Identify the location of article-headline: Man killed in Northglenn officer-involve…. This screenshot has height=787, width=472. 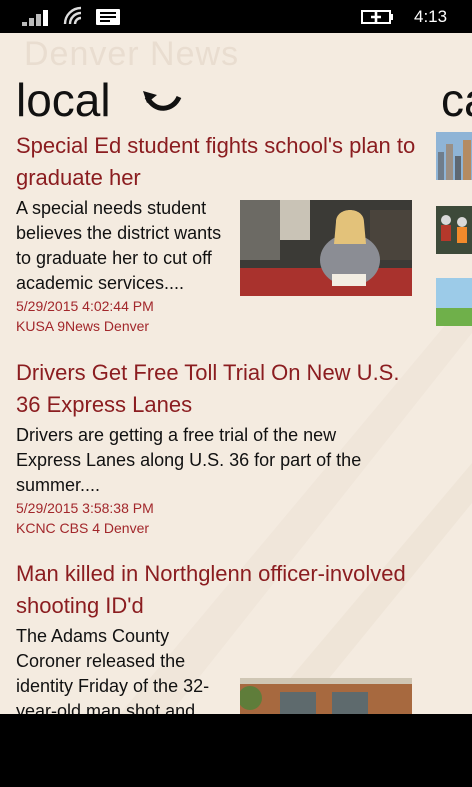
(216, 590).